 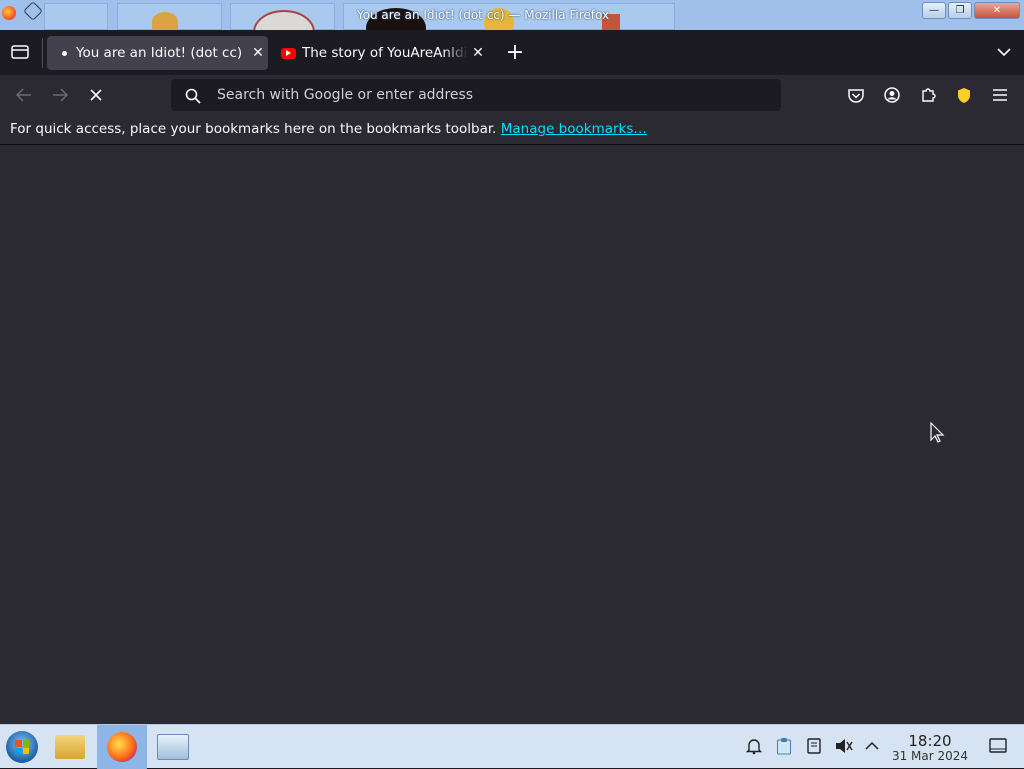 I want to click on tab-you-are-an-idiot: You are an Idiot! (dot cc) ✕, so click(x=157, y=53).